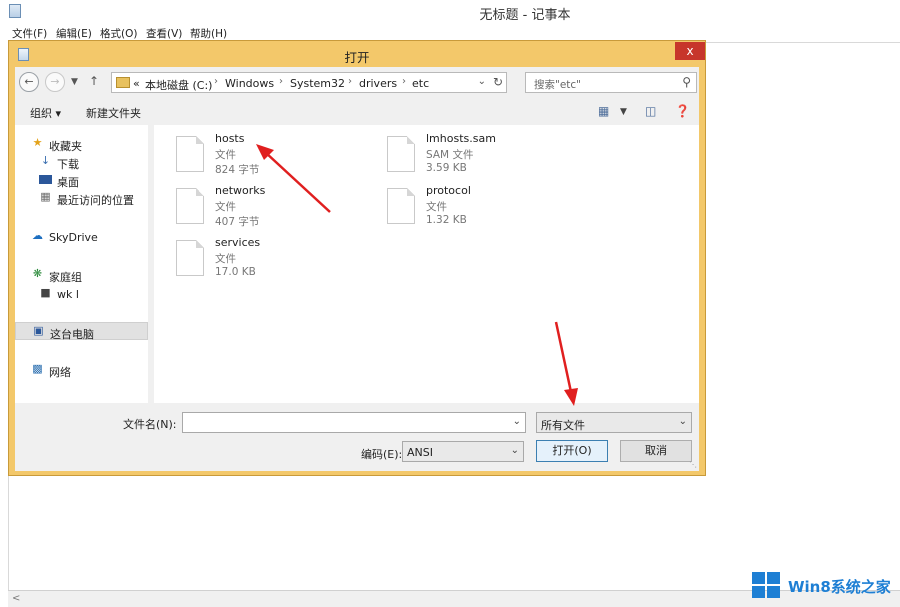  I want to click on file-name: services, so click(238, 242).